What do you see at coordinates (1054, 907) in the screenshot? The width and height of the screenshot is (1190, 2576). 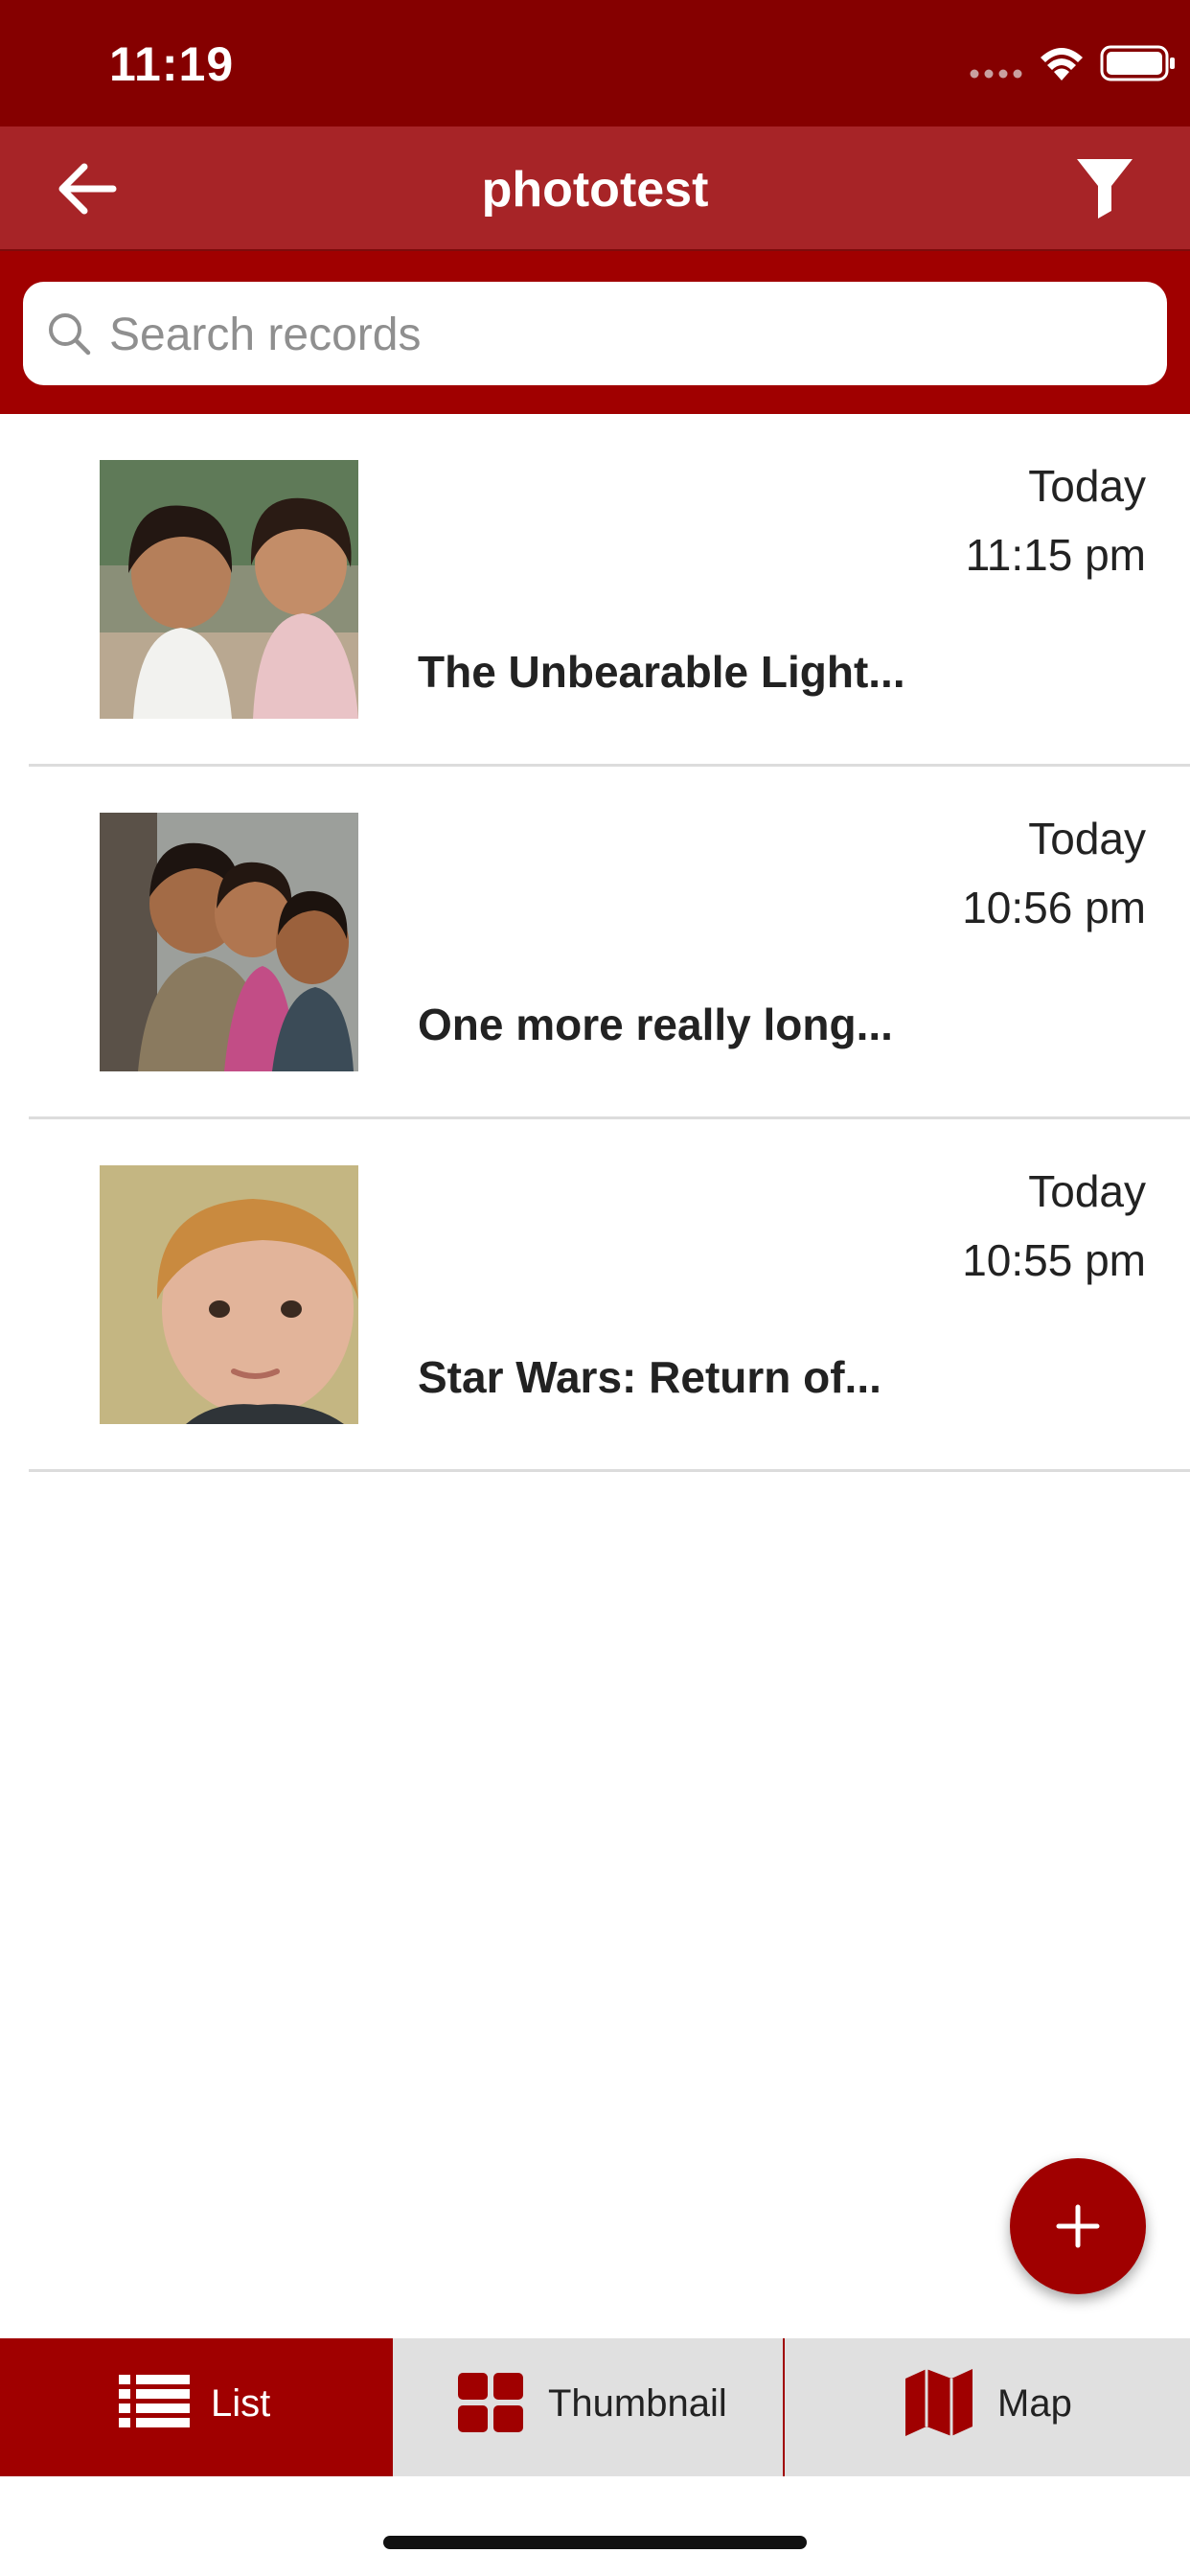 I see `record-time: 10:56 pm` at bounding box center [1054, 907].